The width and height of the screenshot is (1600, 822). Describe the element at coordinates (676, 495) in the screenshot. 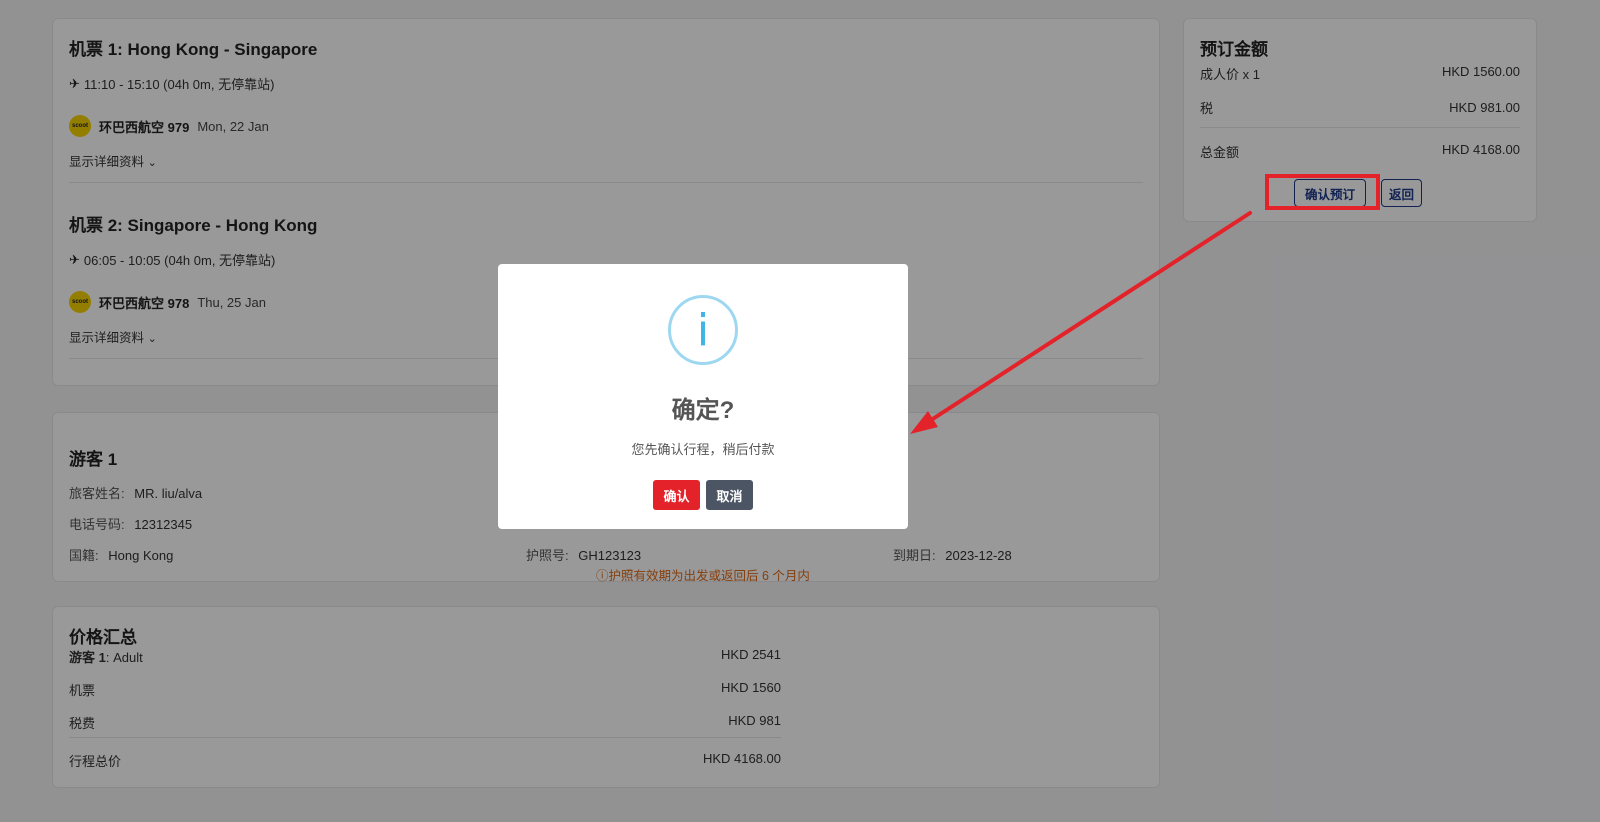

I see `dialog-confirm-button: 确认` at that location.